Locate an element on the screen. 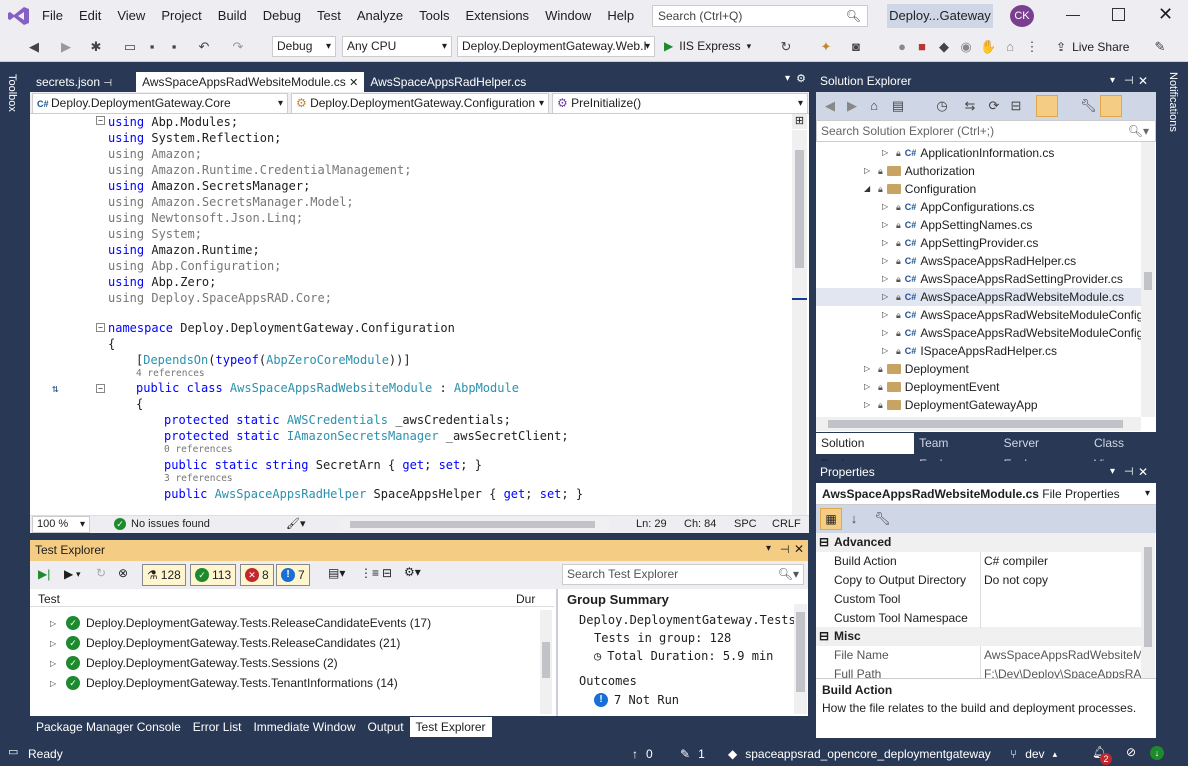 The width and height of the screenshot is (1188, 766). pending-changes-icon: ◷ is located at coordinates (942, 106).